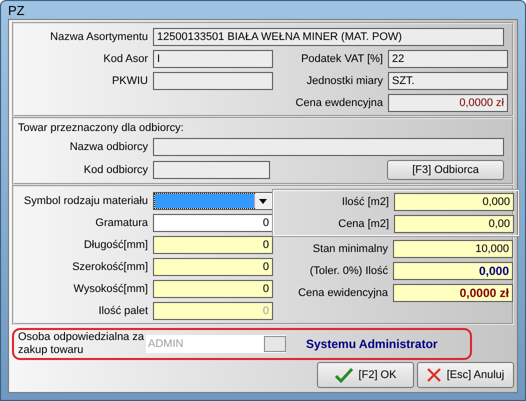 The width and height of the screenshot is (526, 401). I want to click on field-label: Jednostki miary, so click(344, 81).